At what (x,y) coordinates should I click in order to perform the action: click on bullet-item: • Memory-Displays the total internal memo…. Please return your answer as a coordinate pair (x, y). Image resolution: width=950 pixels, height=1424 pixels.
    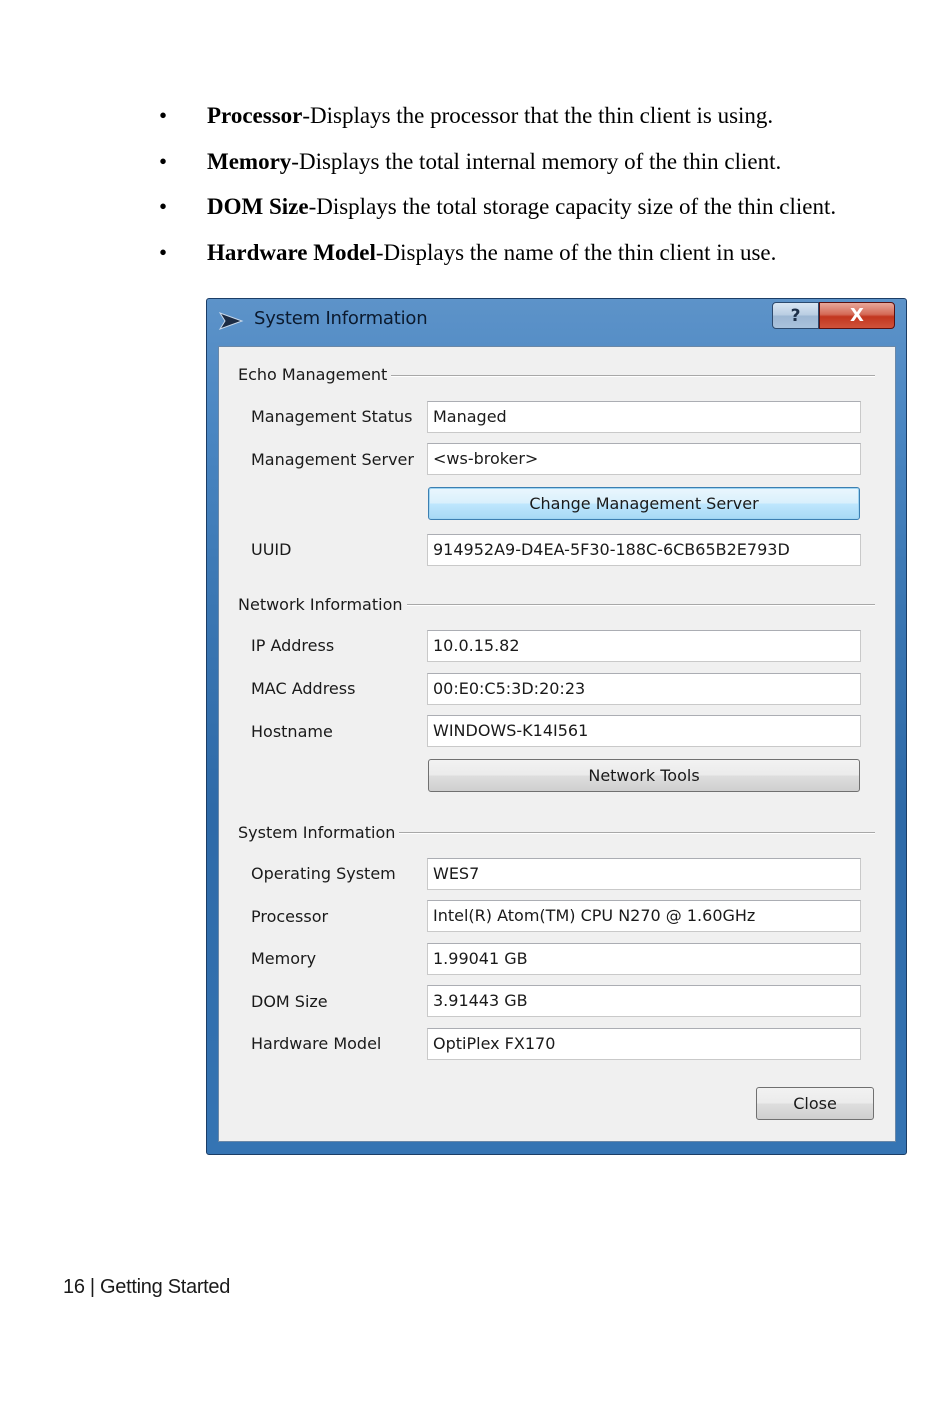
    Looking at the image, I should click on (536, 167).